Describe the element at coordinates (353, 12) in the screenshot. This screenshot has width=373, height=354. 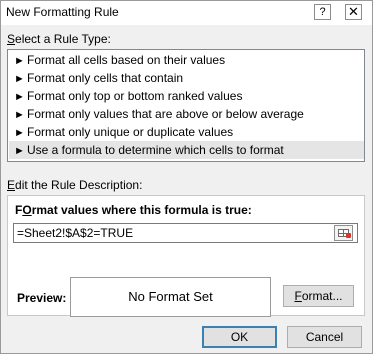
I see `close-button: ✕` at that location.